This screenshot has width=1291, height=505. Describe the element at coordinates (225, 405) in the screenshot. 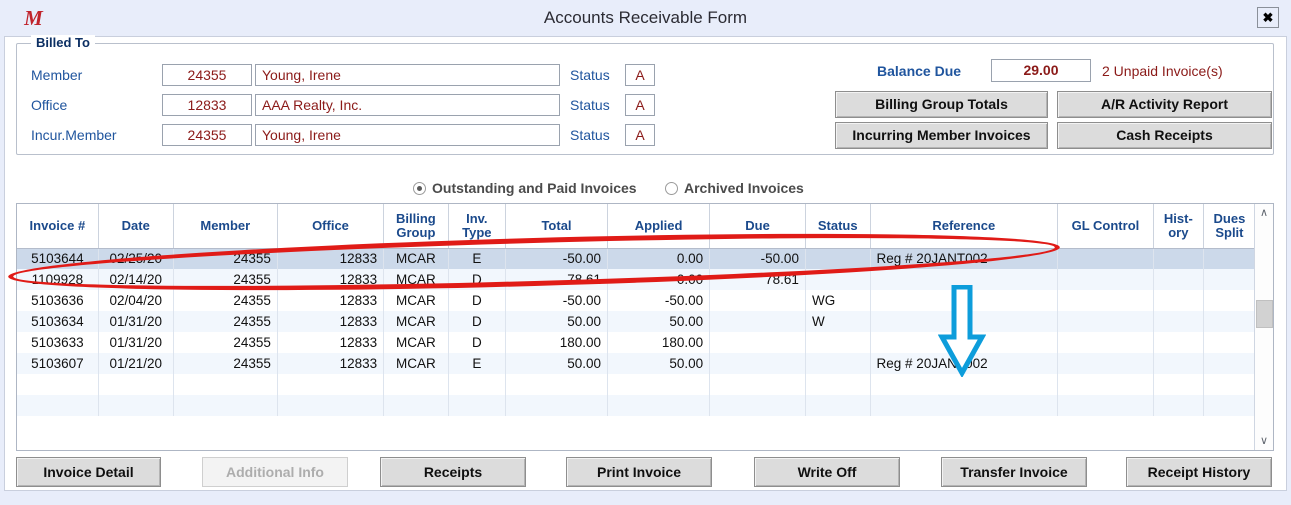

I see `cell-member` at that location.